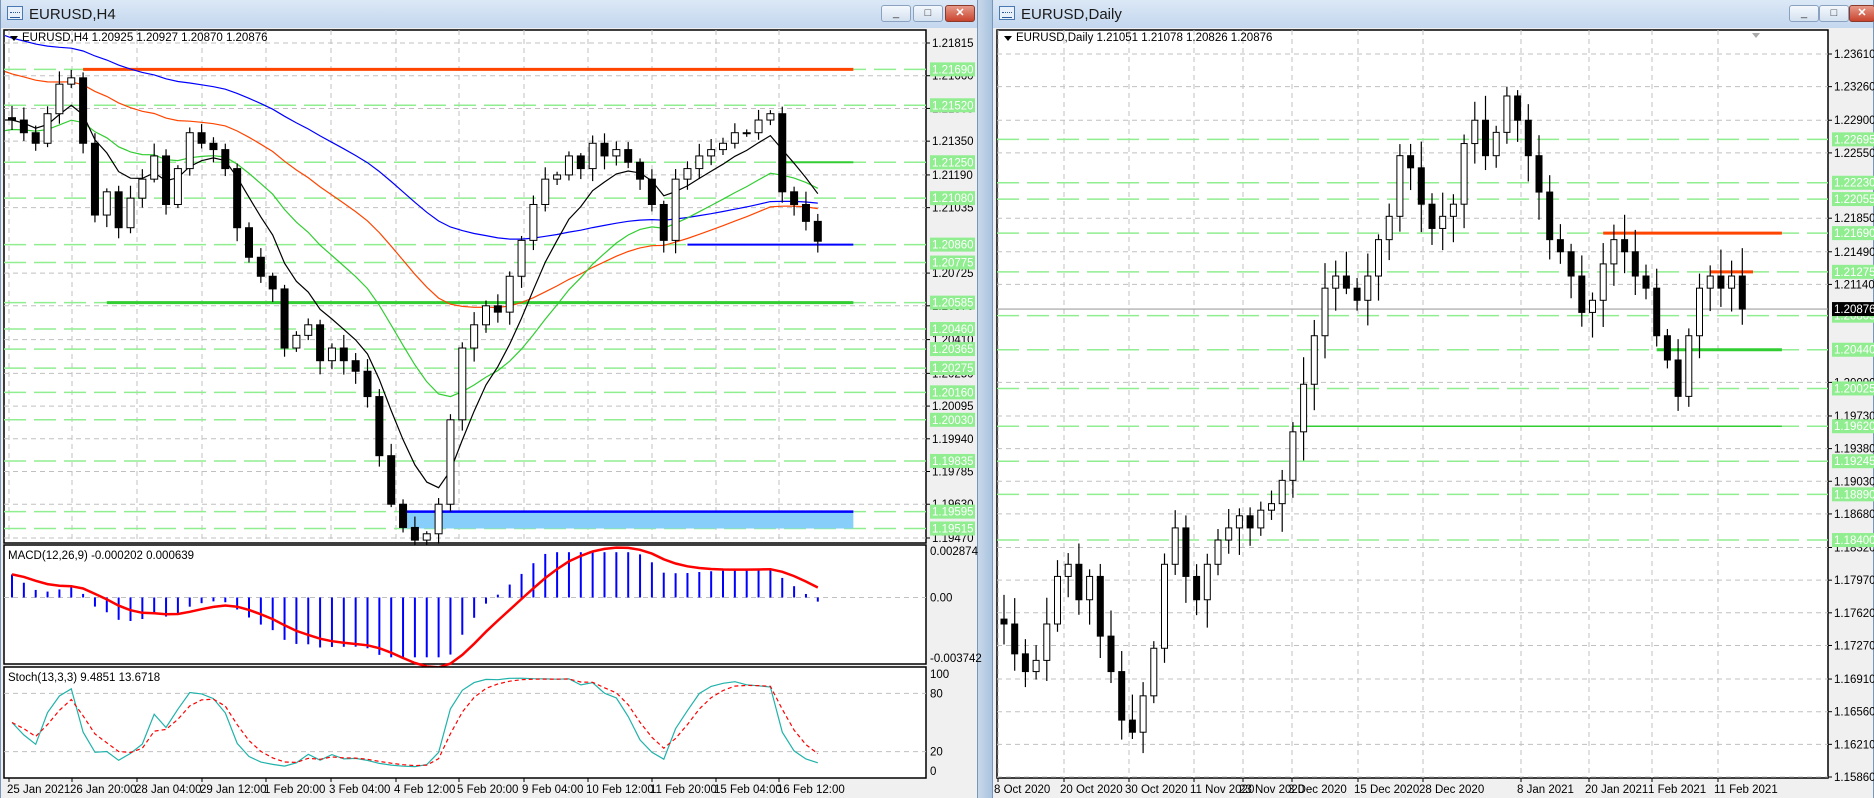  What do you see at coordinates (953, 44) in the screenshot?
I see `h4-price-label: 1.21815` at bounding box center [953, 44].